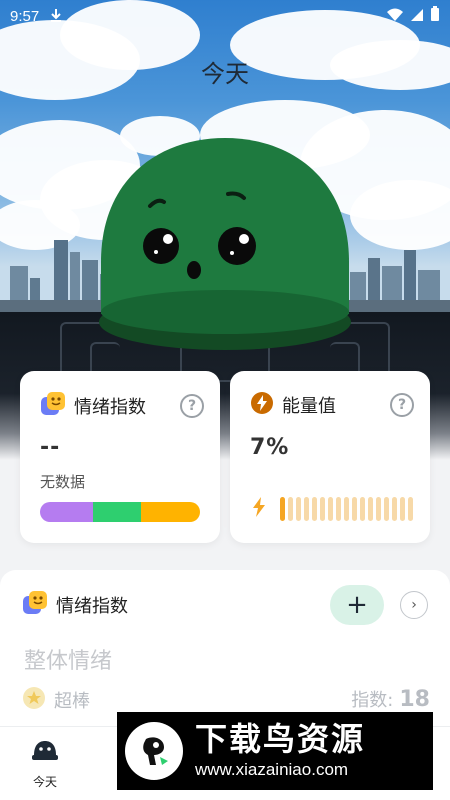 The image size is (450, 800). Describe the element at coordinates (120, 457) in the screenshot. I see `emotion-index-card: 情绪指数 ? -- 无数据` at that location.